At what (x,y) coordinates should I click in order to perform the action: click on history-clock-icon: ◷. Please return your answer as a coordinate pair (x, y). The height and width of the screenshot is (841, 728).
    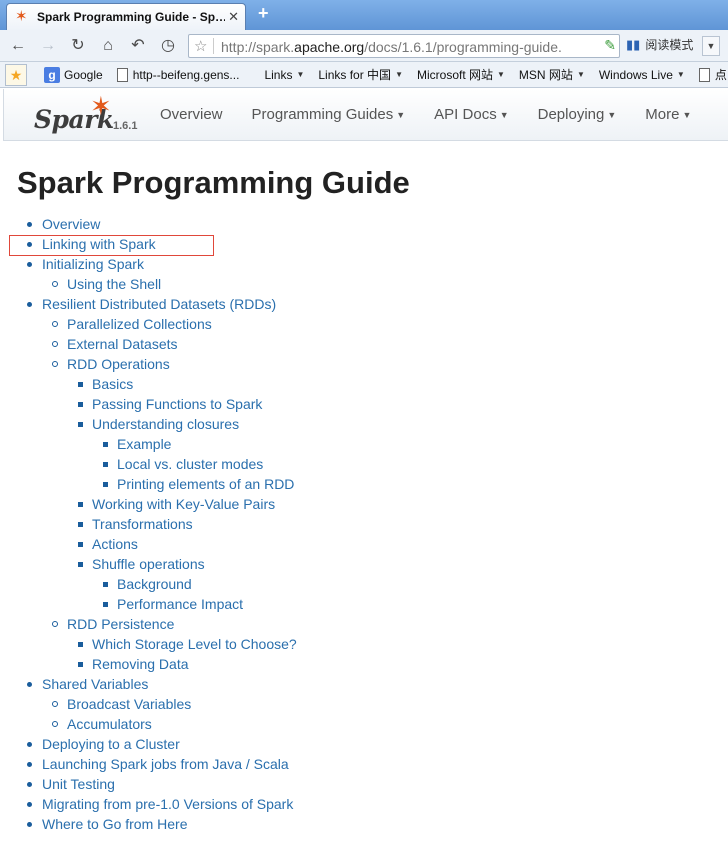
    Looking at the image, I should click on (168, 46).